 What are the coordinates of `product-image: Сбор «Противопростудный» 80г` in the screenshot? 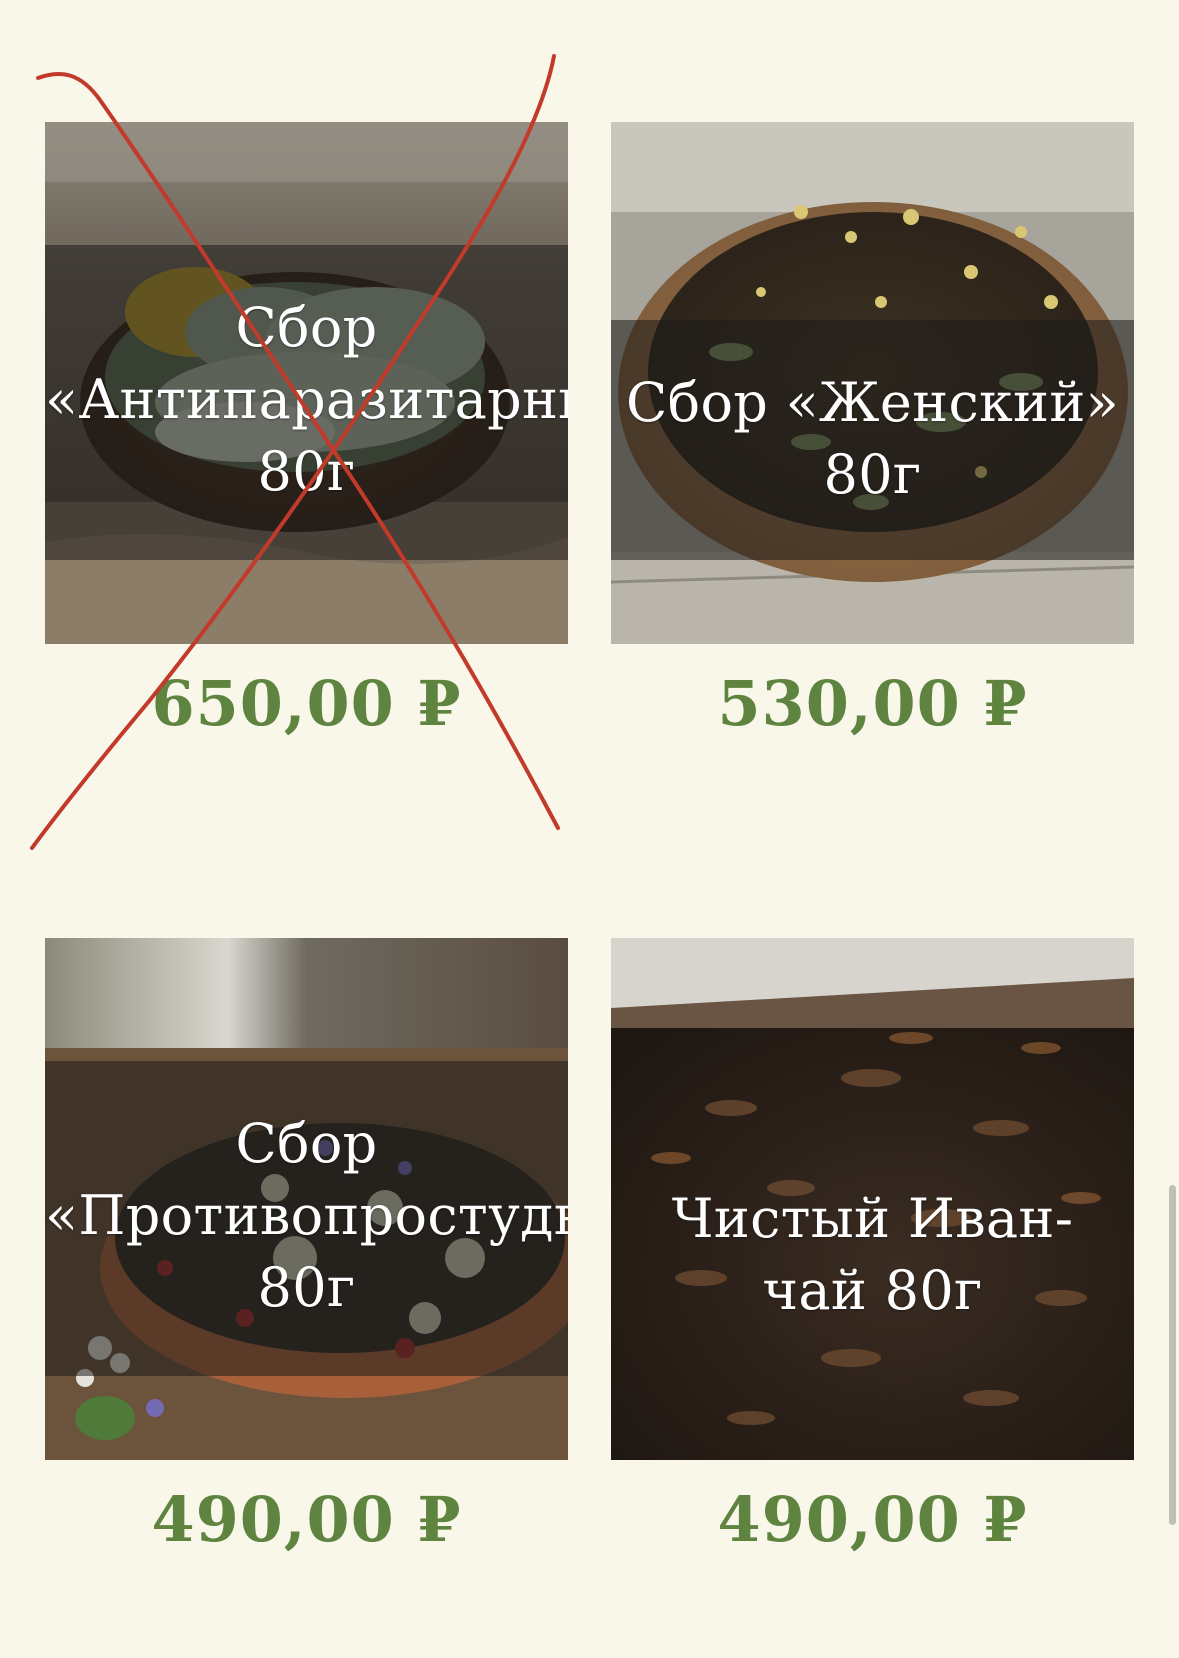 It's located at (306, 1199).